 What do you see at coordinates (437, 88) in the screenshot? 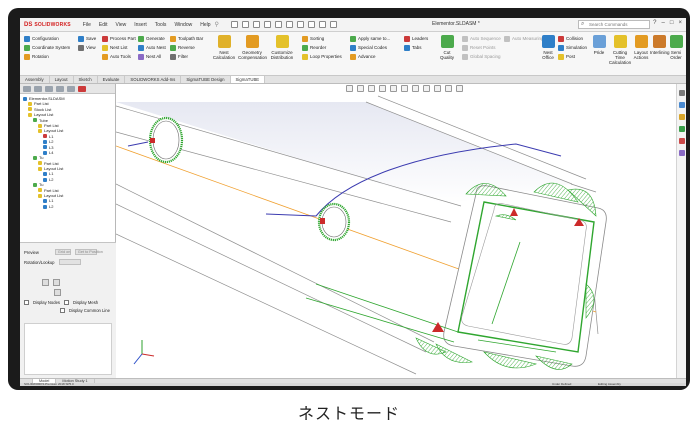
I see `apply-scene-icon` at bounding box center [437, 88].